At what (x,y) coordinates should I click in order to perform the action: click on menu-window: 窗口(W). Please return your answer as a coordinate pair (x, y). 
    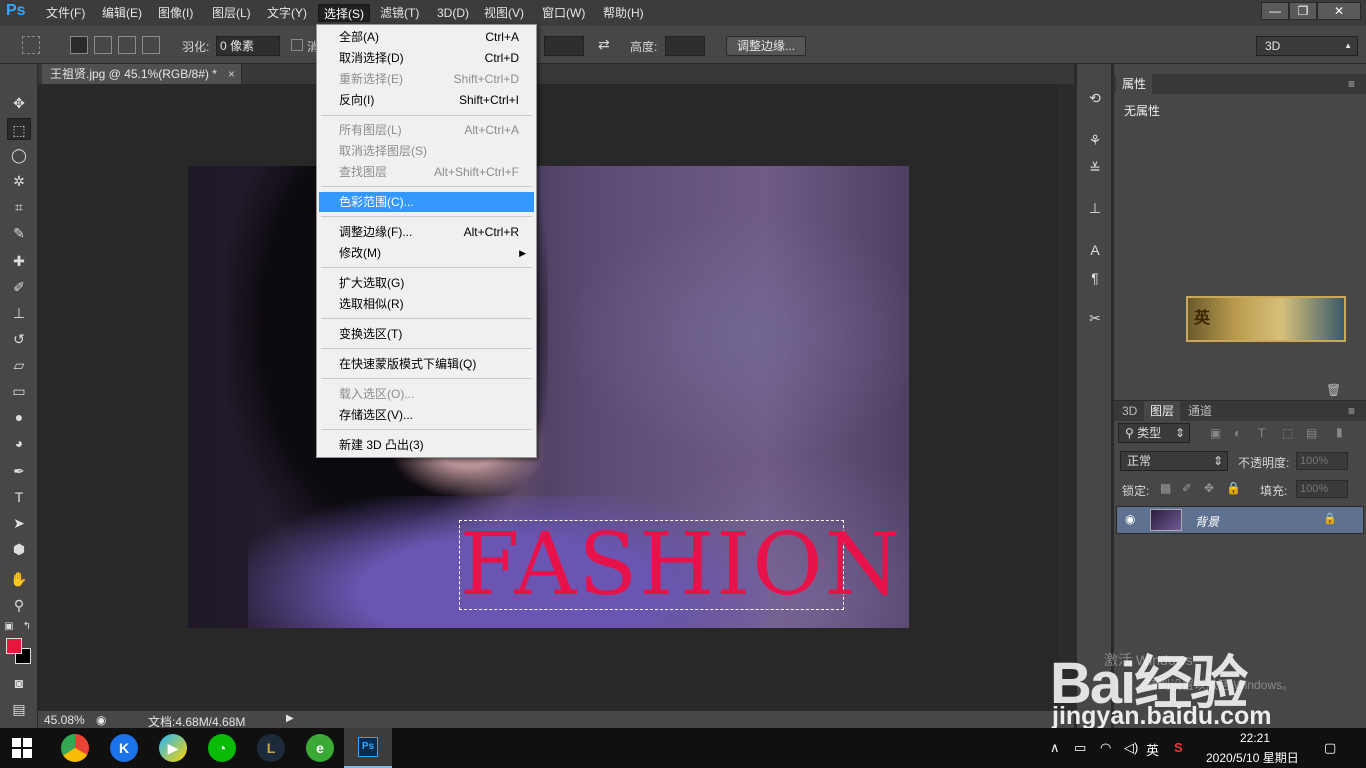
    Looking at the image, I should click on (563, 13).